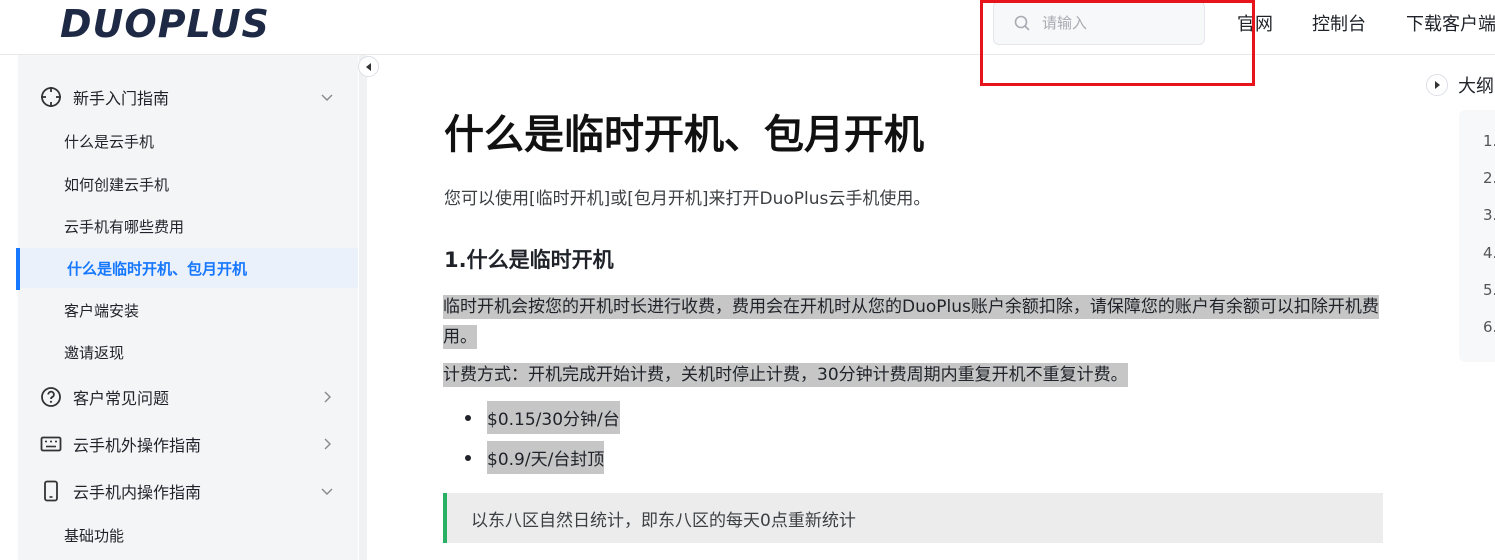 The width and height of the screenshot is (1495, 560). I want to click on intro-paragraph: 您可以使用[临时开机]或[包月开机]来打开DuoPlus云手机使用。, so click(687, 199).